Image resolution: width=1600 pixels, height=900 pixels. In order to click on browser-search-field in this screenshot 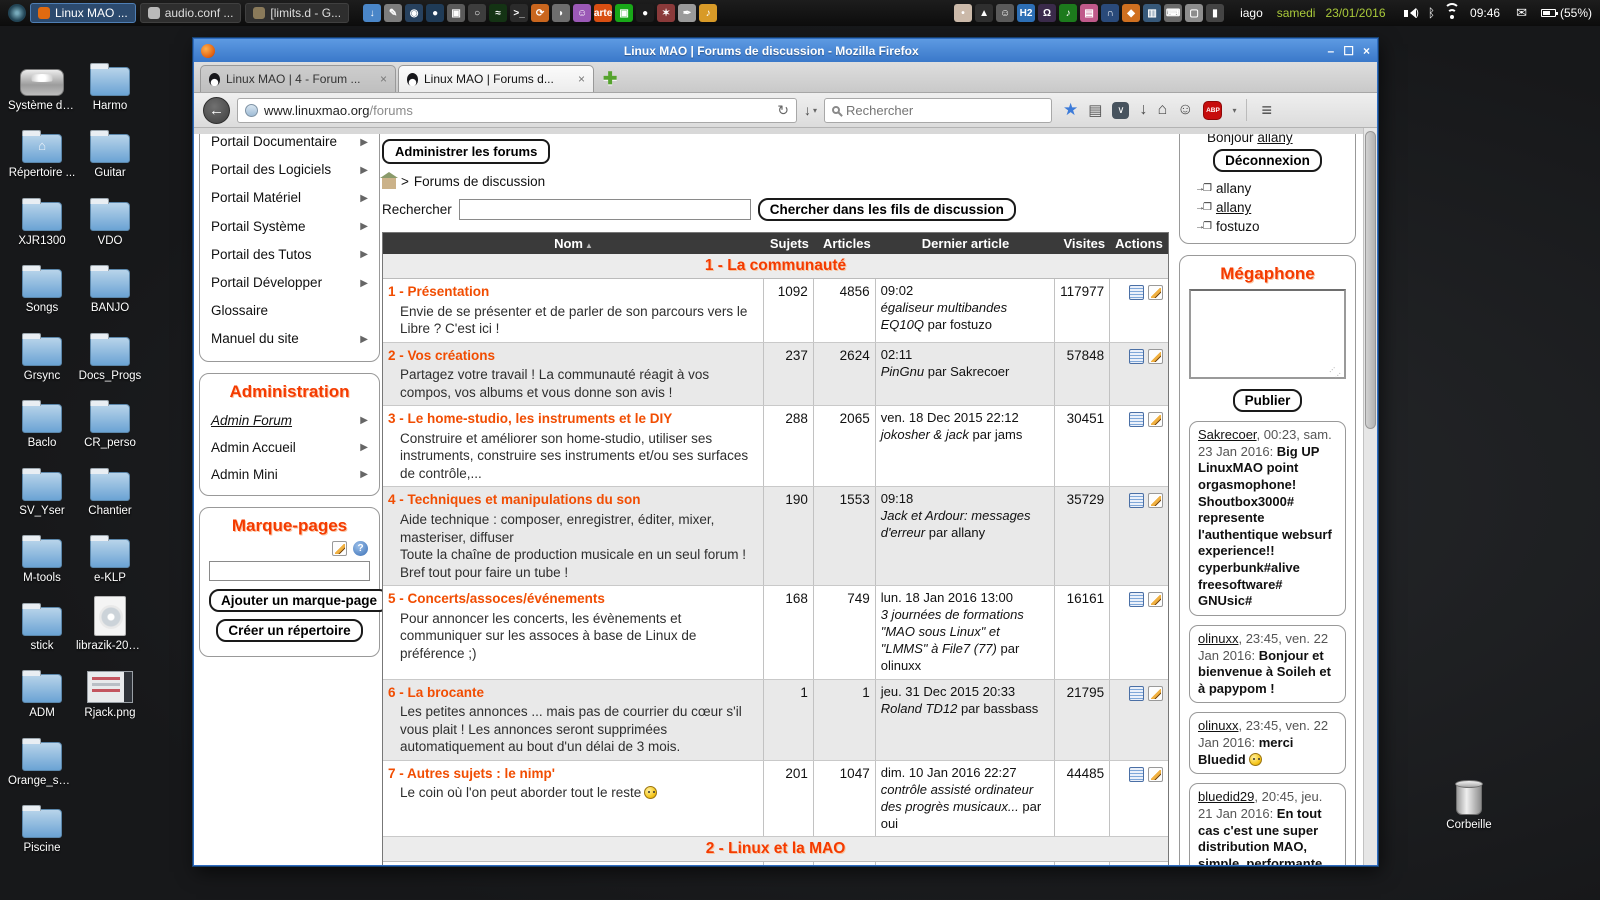, I will do `click(938, 110)`.